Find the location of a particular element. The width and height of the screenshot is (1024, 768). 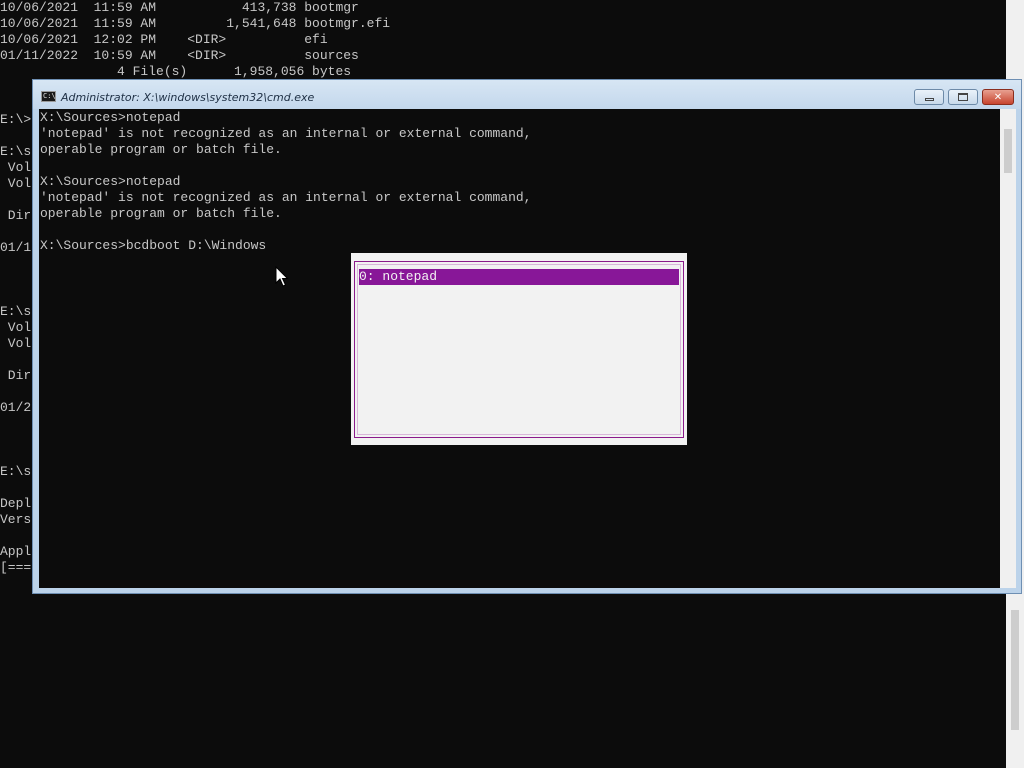

close-icon: ✕ is located at coordinates (998, 97).